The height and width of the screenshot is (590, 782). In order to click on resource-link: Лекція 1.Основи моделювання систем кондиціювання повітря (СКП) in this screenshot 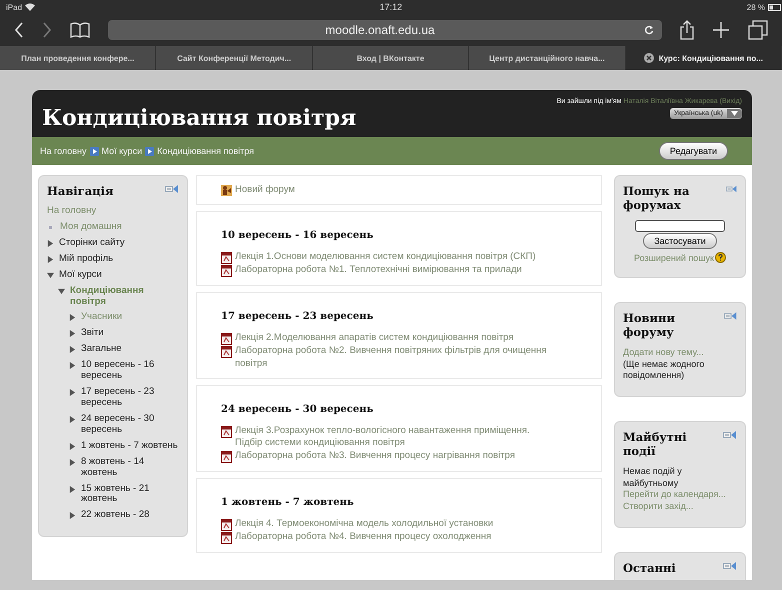, I will do `click(385, 257)`.